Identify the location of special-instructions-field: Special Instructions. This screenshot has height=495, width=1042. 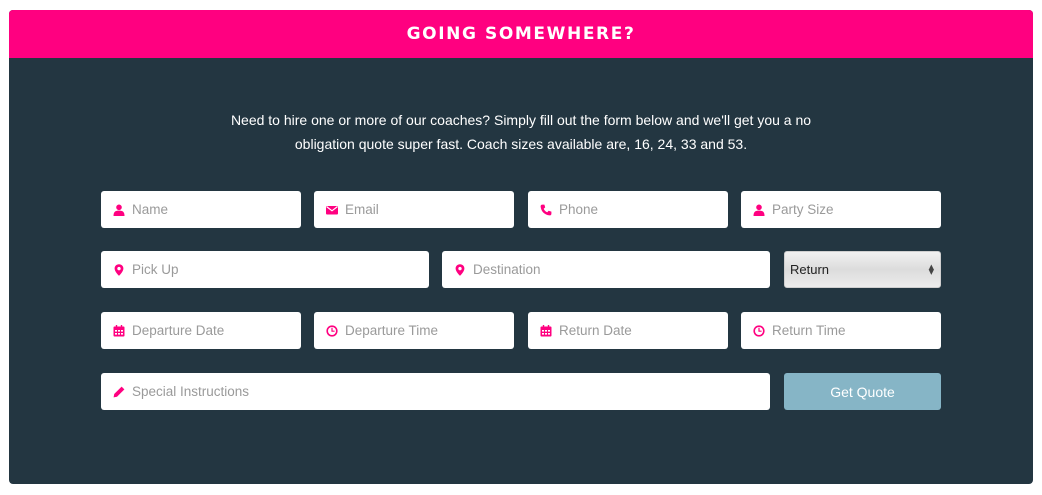
(435, 391).